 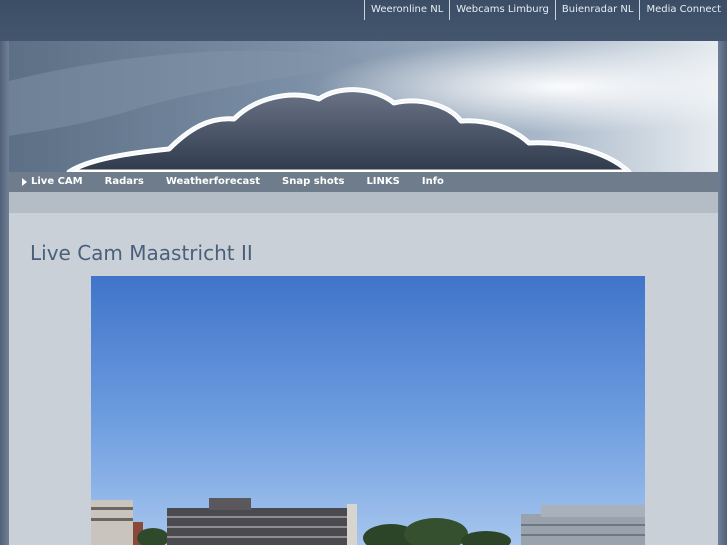 I want to click on top-link-media-connect: Media Connect, so click(x=683, y=10).